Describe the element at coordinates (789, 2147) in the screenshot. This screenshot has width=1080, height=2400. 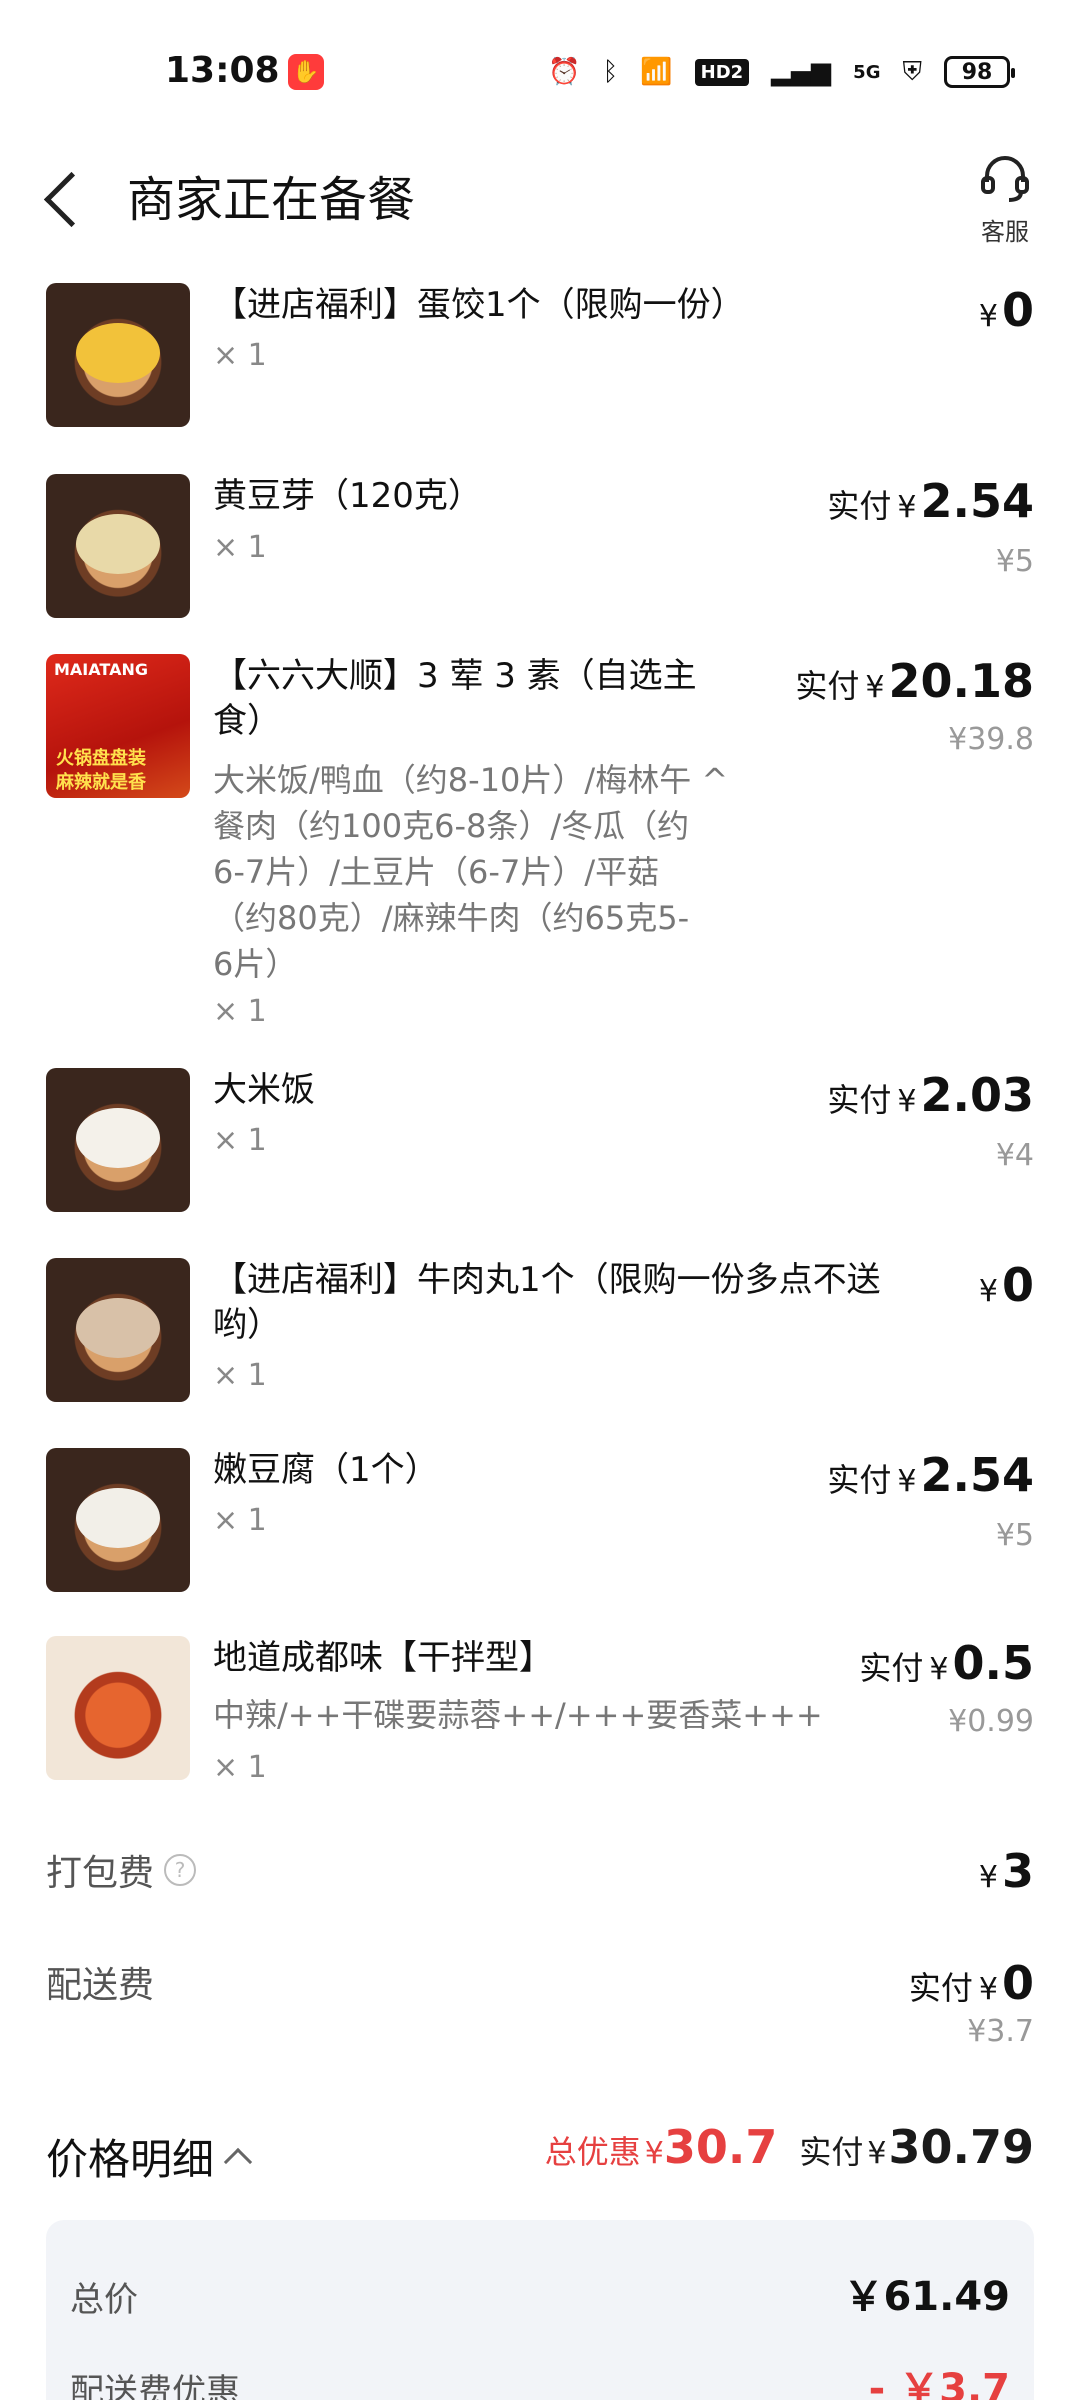
I see `price-summary: 总优惠 ¥ 30.7 实付 ¥ 30.79` at that location.